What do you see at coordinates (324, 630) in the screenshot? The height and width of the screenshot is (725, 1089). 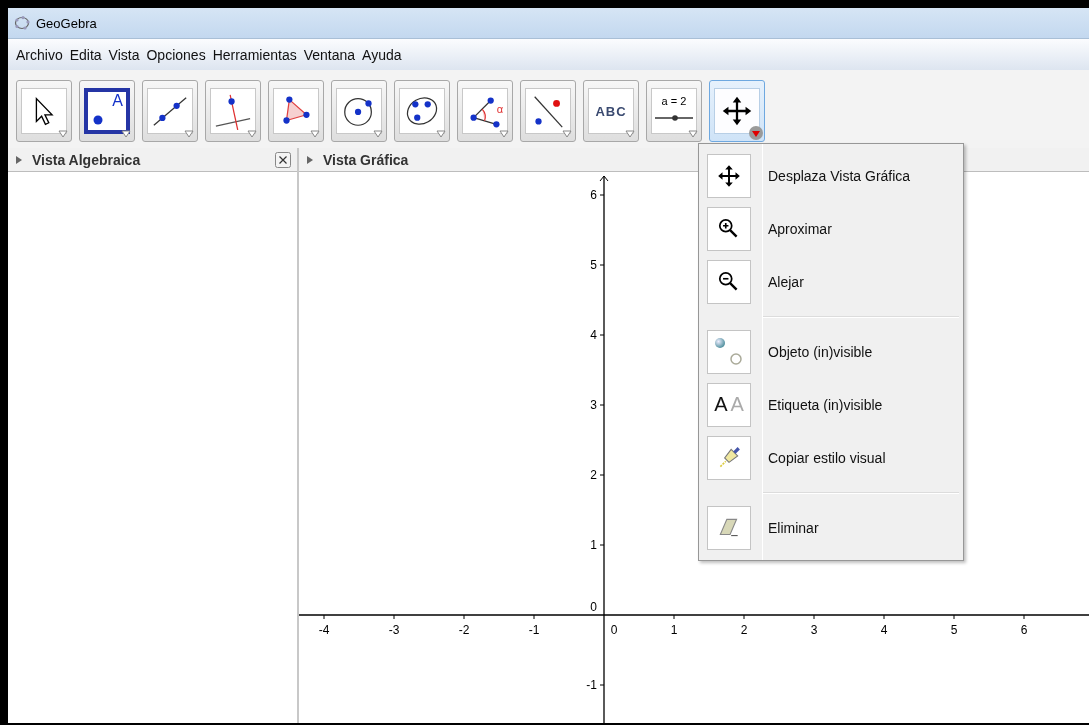 I see `axis-label: -4` at bounding box center [324, 630].